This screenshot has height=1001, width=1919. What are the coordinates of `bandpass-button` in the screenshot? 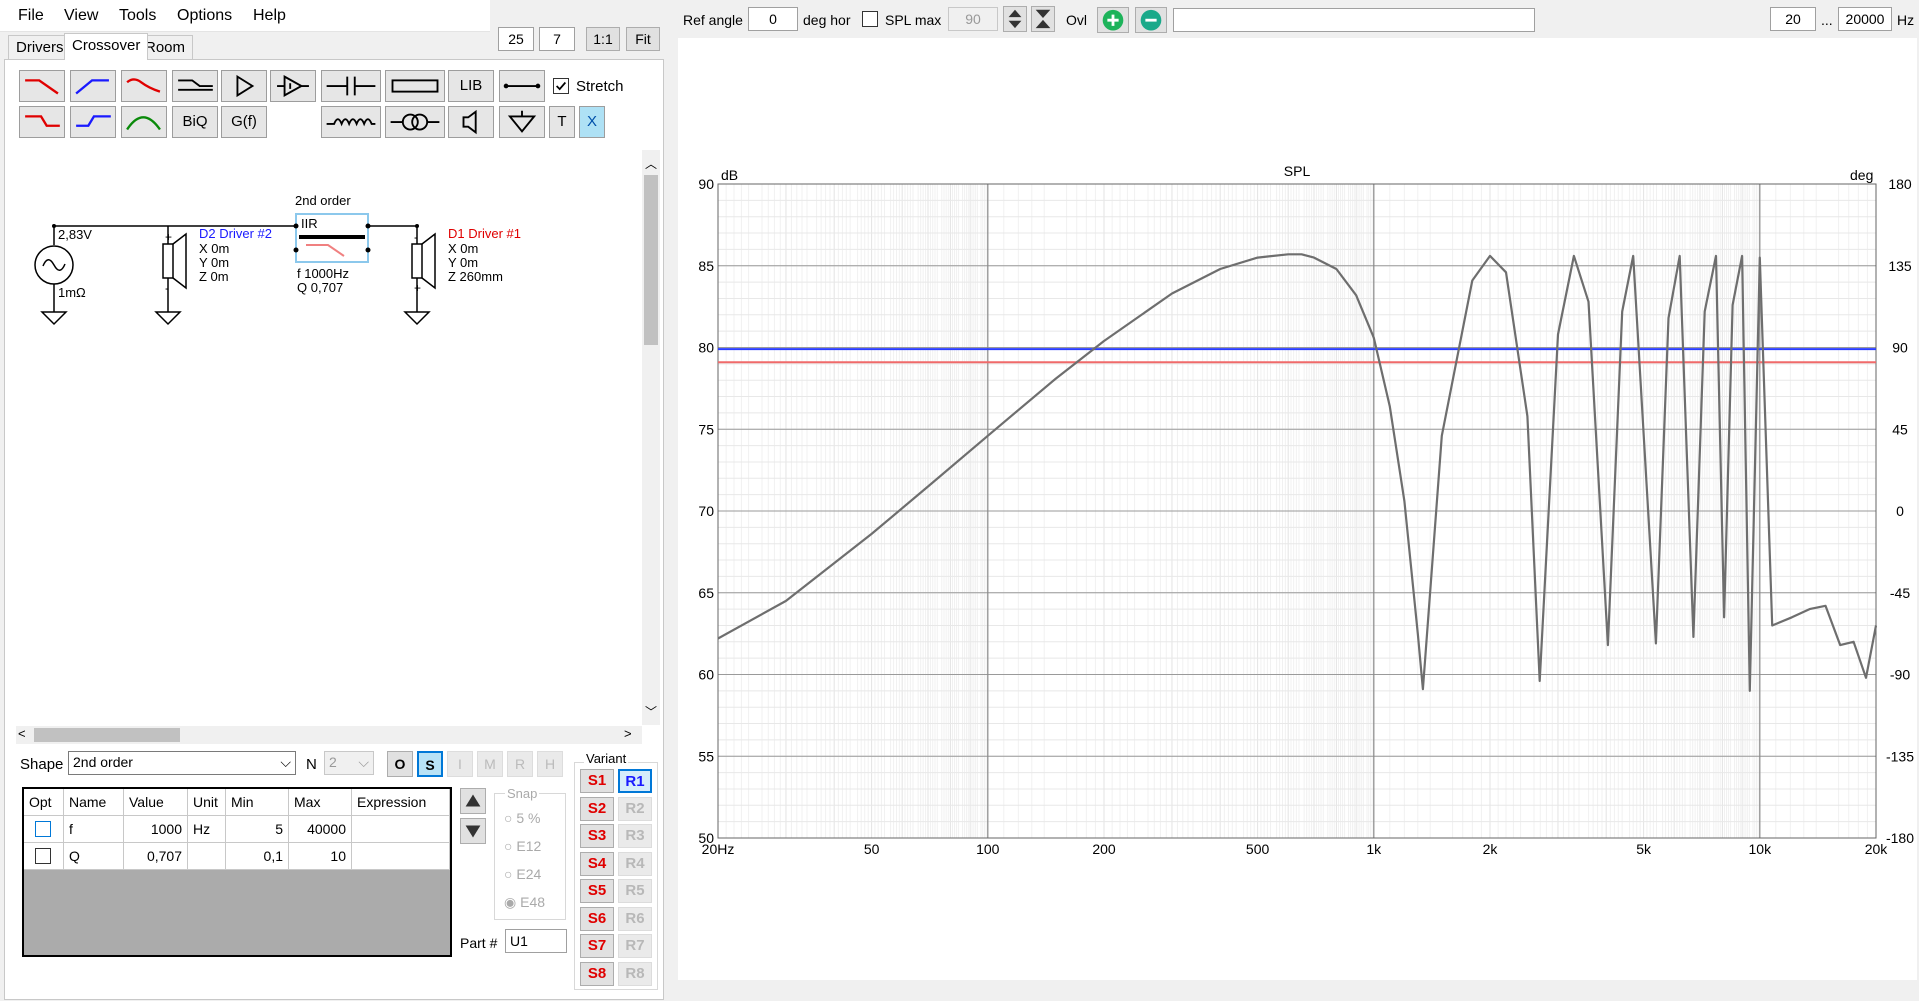 It's located at (144, 122).